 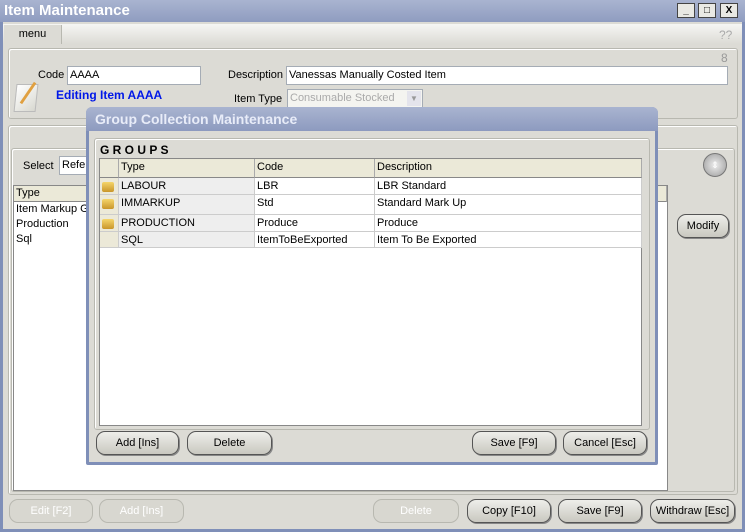 What do you see at coordinates (725, 35) in the screenshot?
I see `help-link: ??` at bounding box center [725, 35].